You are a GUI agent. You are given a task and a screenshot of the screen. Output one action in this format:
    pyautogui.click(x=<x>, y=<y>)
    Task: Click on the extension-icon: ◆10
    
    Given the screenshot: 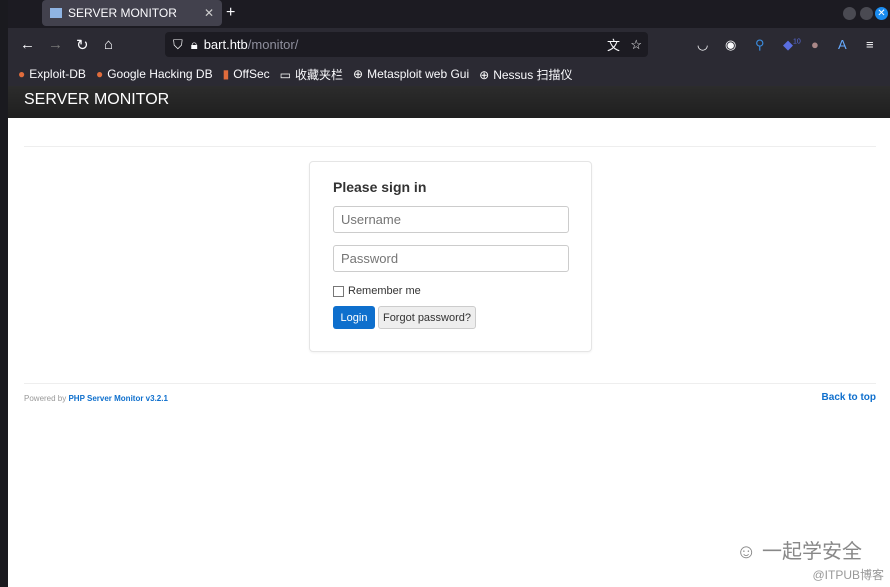 What is the action you would take?
    pyautogui.click(x=792, y=45)
    